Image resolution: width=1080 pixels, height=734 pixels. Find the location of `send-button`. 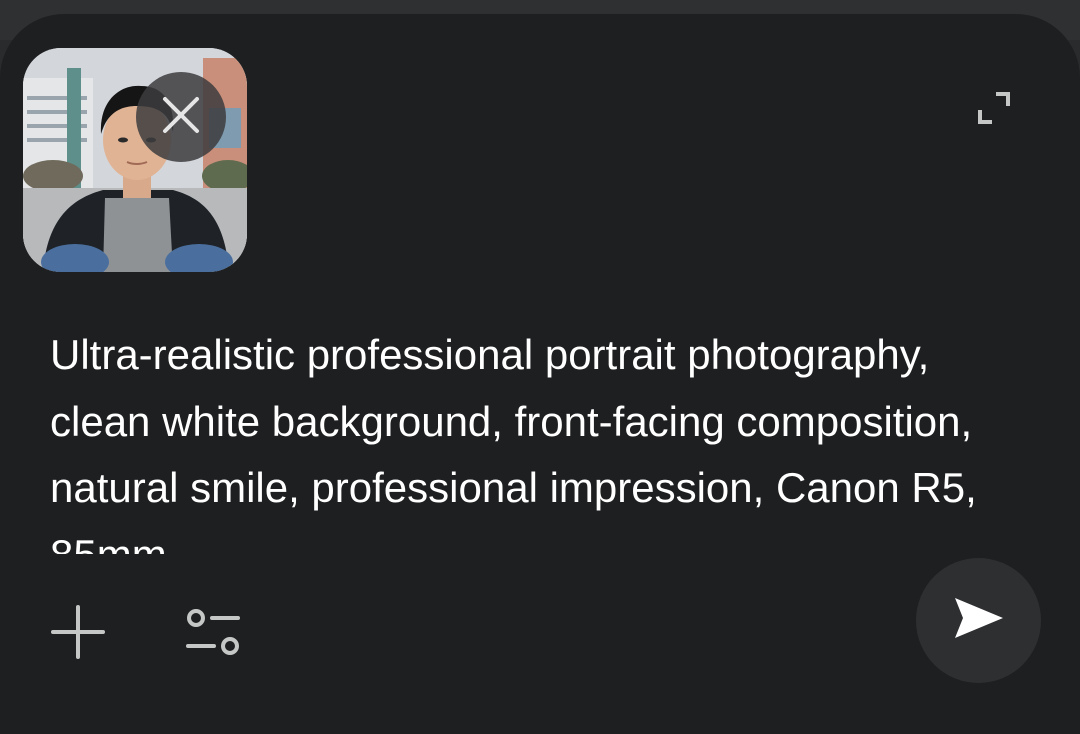

send-button is located at coordinates (978, 620).